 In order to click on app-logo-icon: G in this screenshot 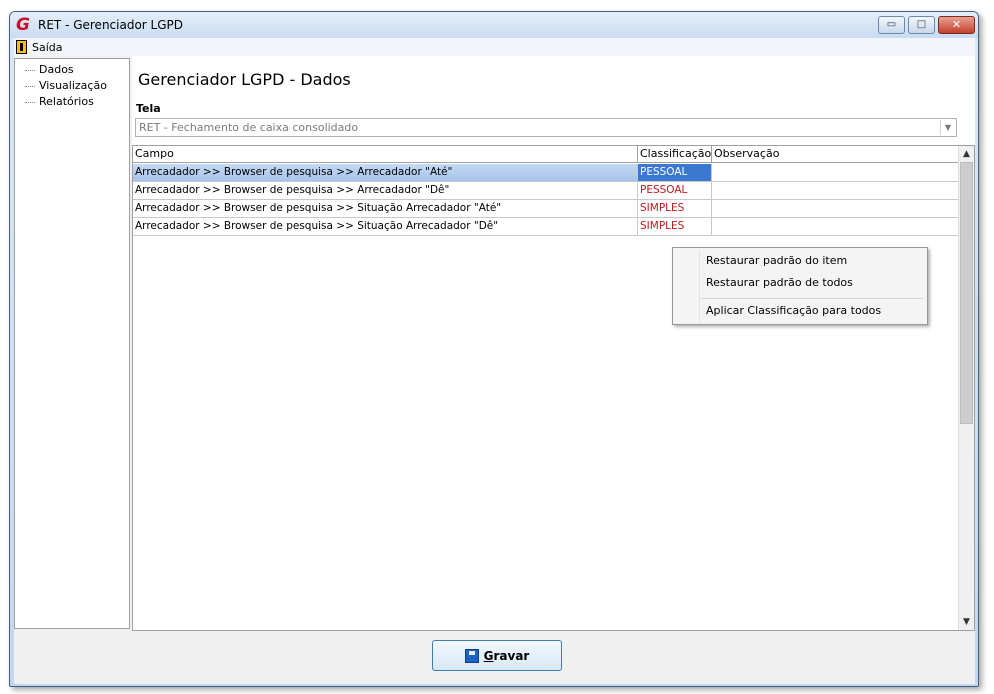, I will do `click(23, 25)`.